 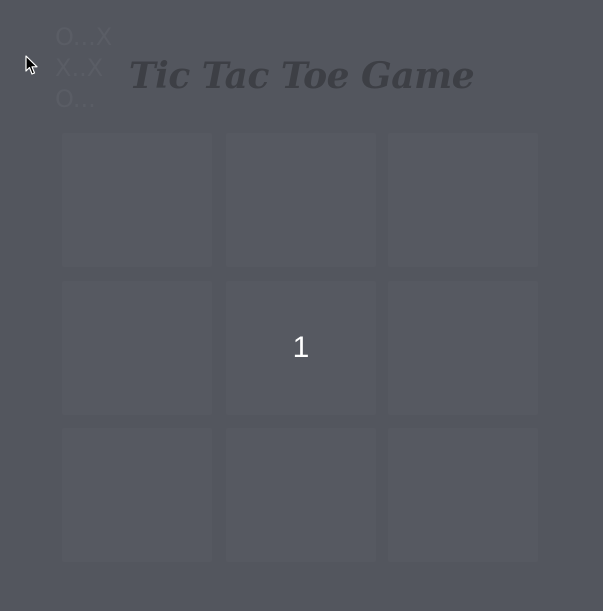 I want to click on page-title: Tic Tac Toe Game, so click(x=301, y=76).